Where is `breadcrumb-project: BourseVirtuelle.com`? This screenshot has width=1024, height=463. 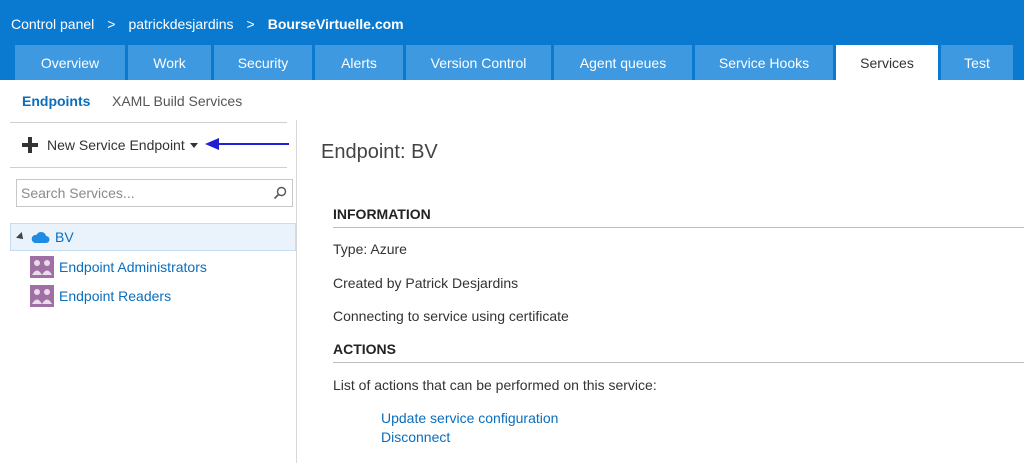 breadcrumb-project: BourseVirtuelle.com is located at coordinates (336, 24).